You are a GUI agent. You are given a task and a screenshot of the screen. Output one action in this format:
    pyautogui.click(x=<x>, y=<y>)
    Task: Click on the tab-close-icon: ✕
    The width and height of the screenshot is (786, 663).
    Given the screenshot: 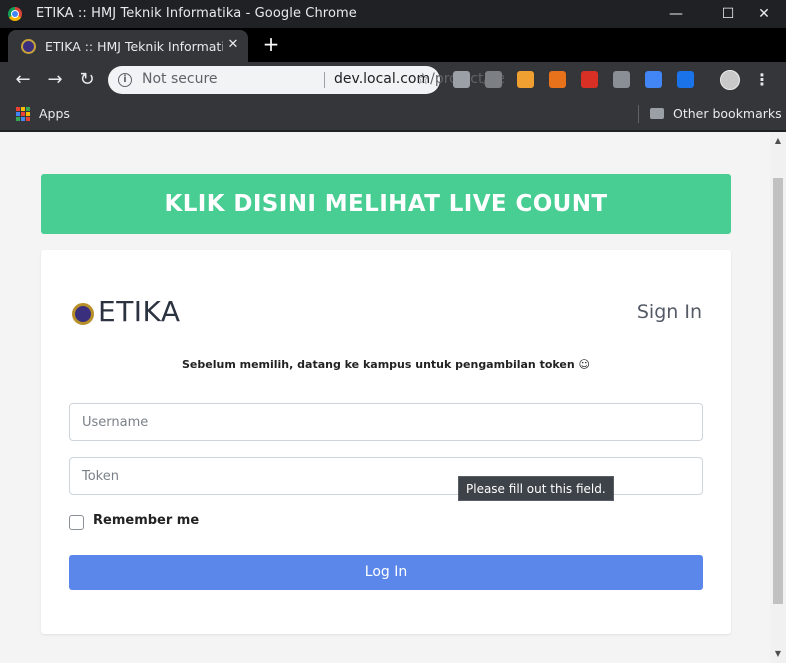 What is the action you would take?
    pyautogui.click(x=233, y=45)
    